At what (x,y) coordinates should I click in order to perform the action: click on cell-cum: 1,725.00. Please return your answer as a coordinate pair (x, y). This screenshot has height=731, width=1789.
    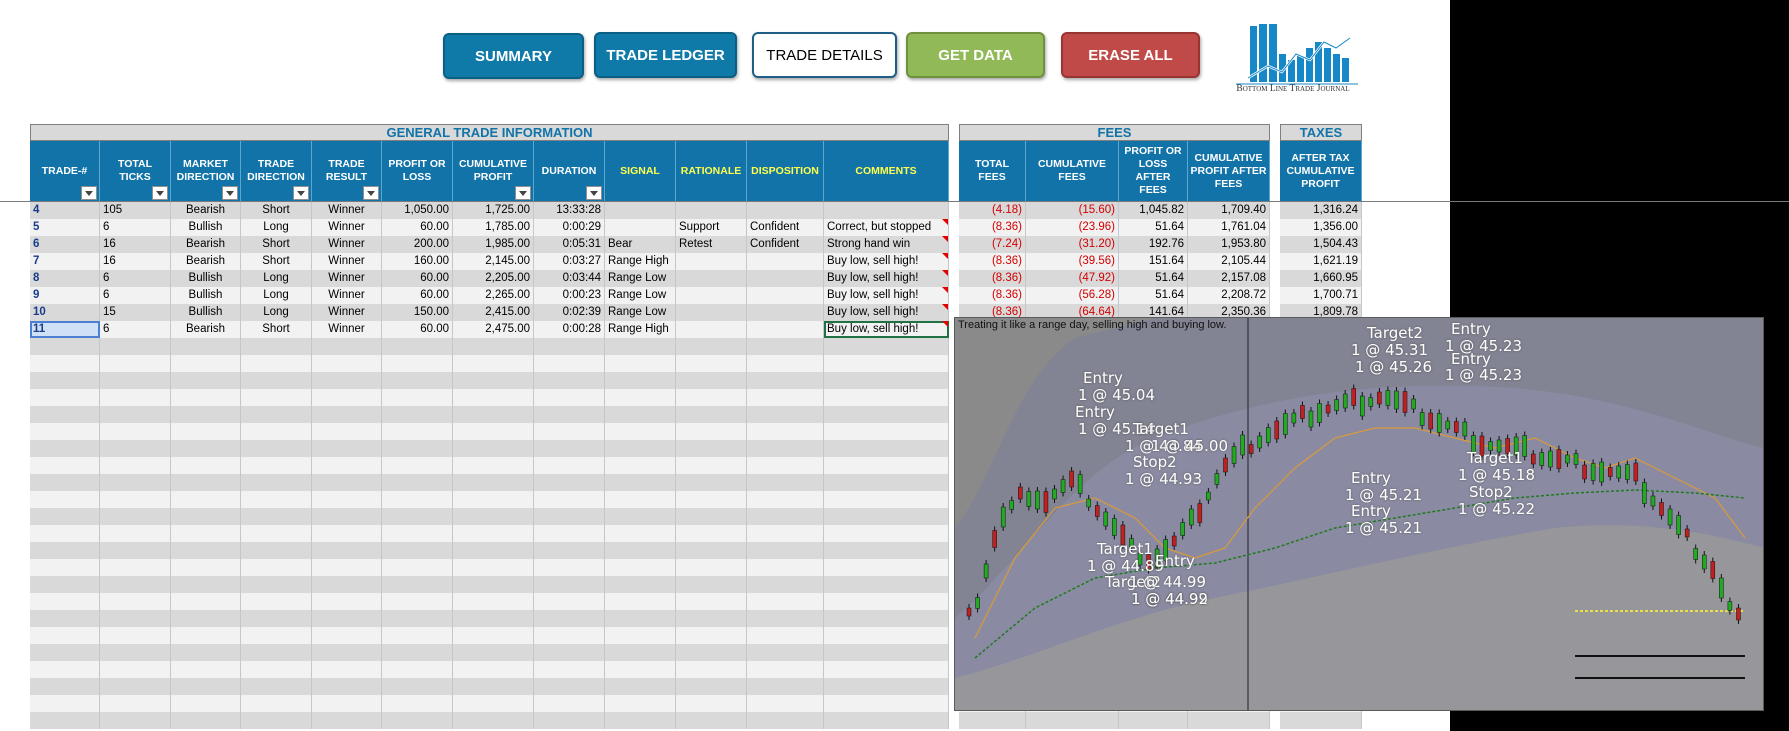
    Looking at the image, I should click on (493, 210).